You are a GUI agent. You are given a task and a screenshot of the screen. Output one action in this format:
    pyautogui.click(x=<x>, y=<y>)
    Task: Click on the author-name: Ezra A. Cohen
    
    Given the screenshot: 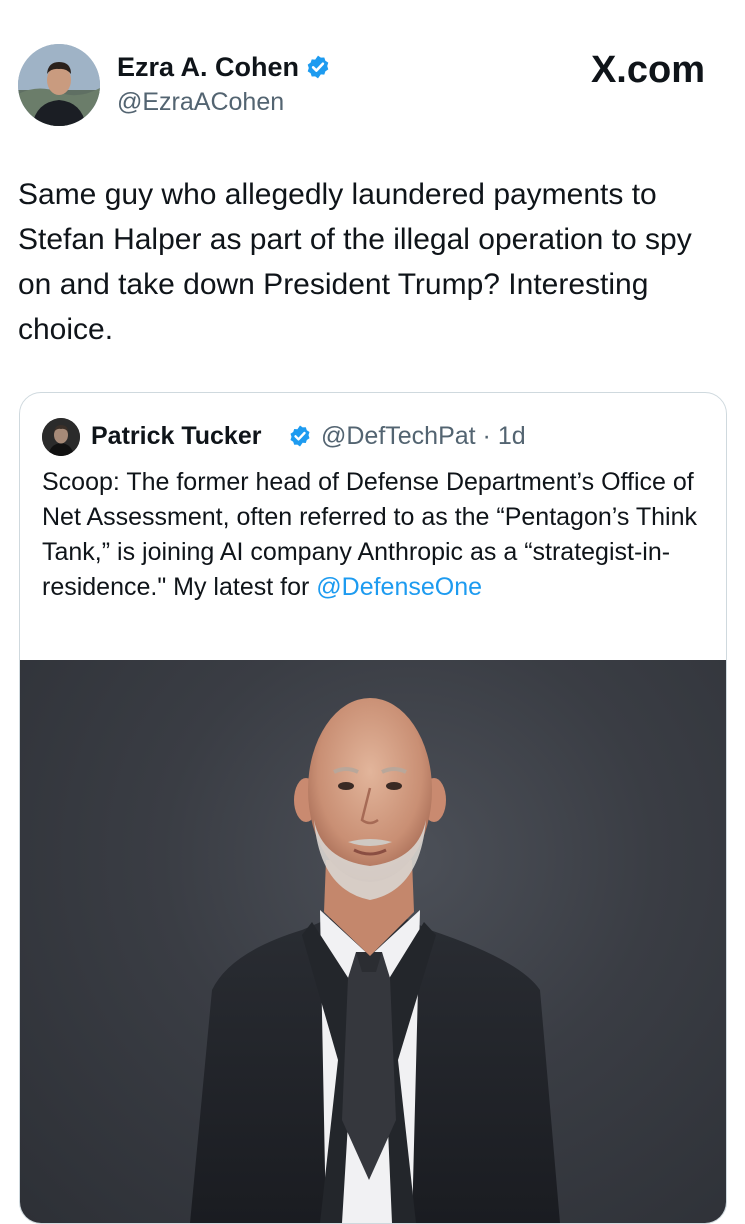 What is the action you would take?
    pyautogui.click(x=208, y=67)
    